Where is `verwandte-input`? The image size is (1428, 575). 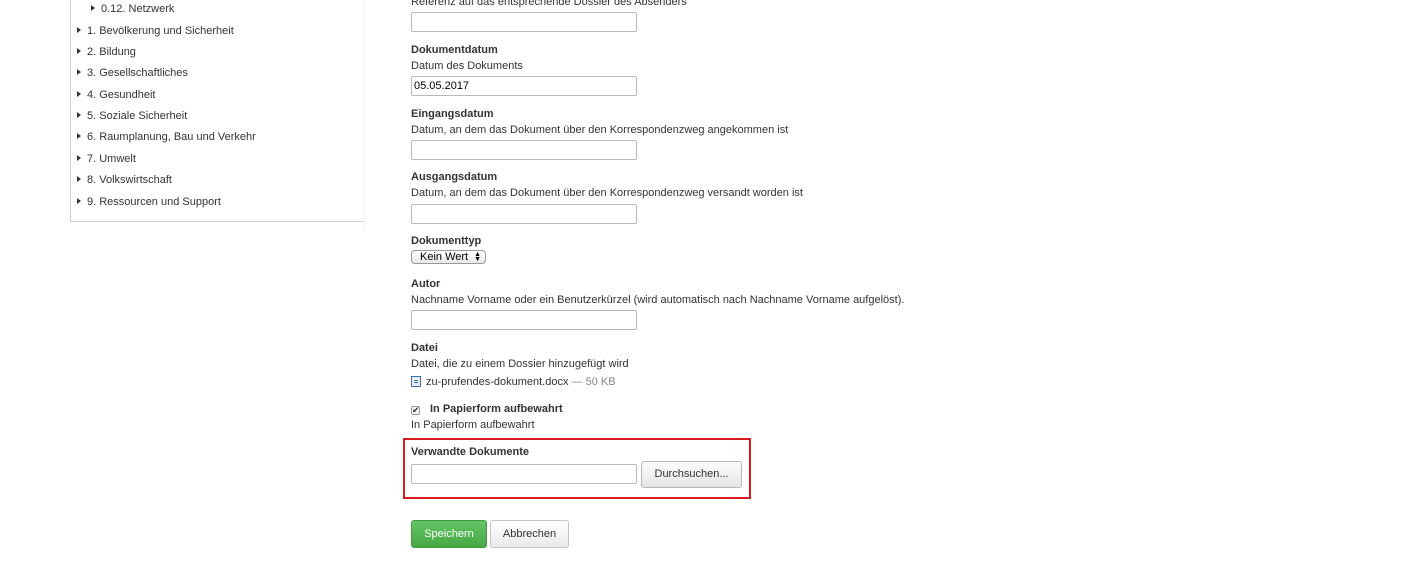
verwandte-input is located at coordinates (524, 474).